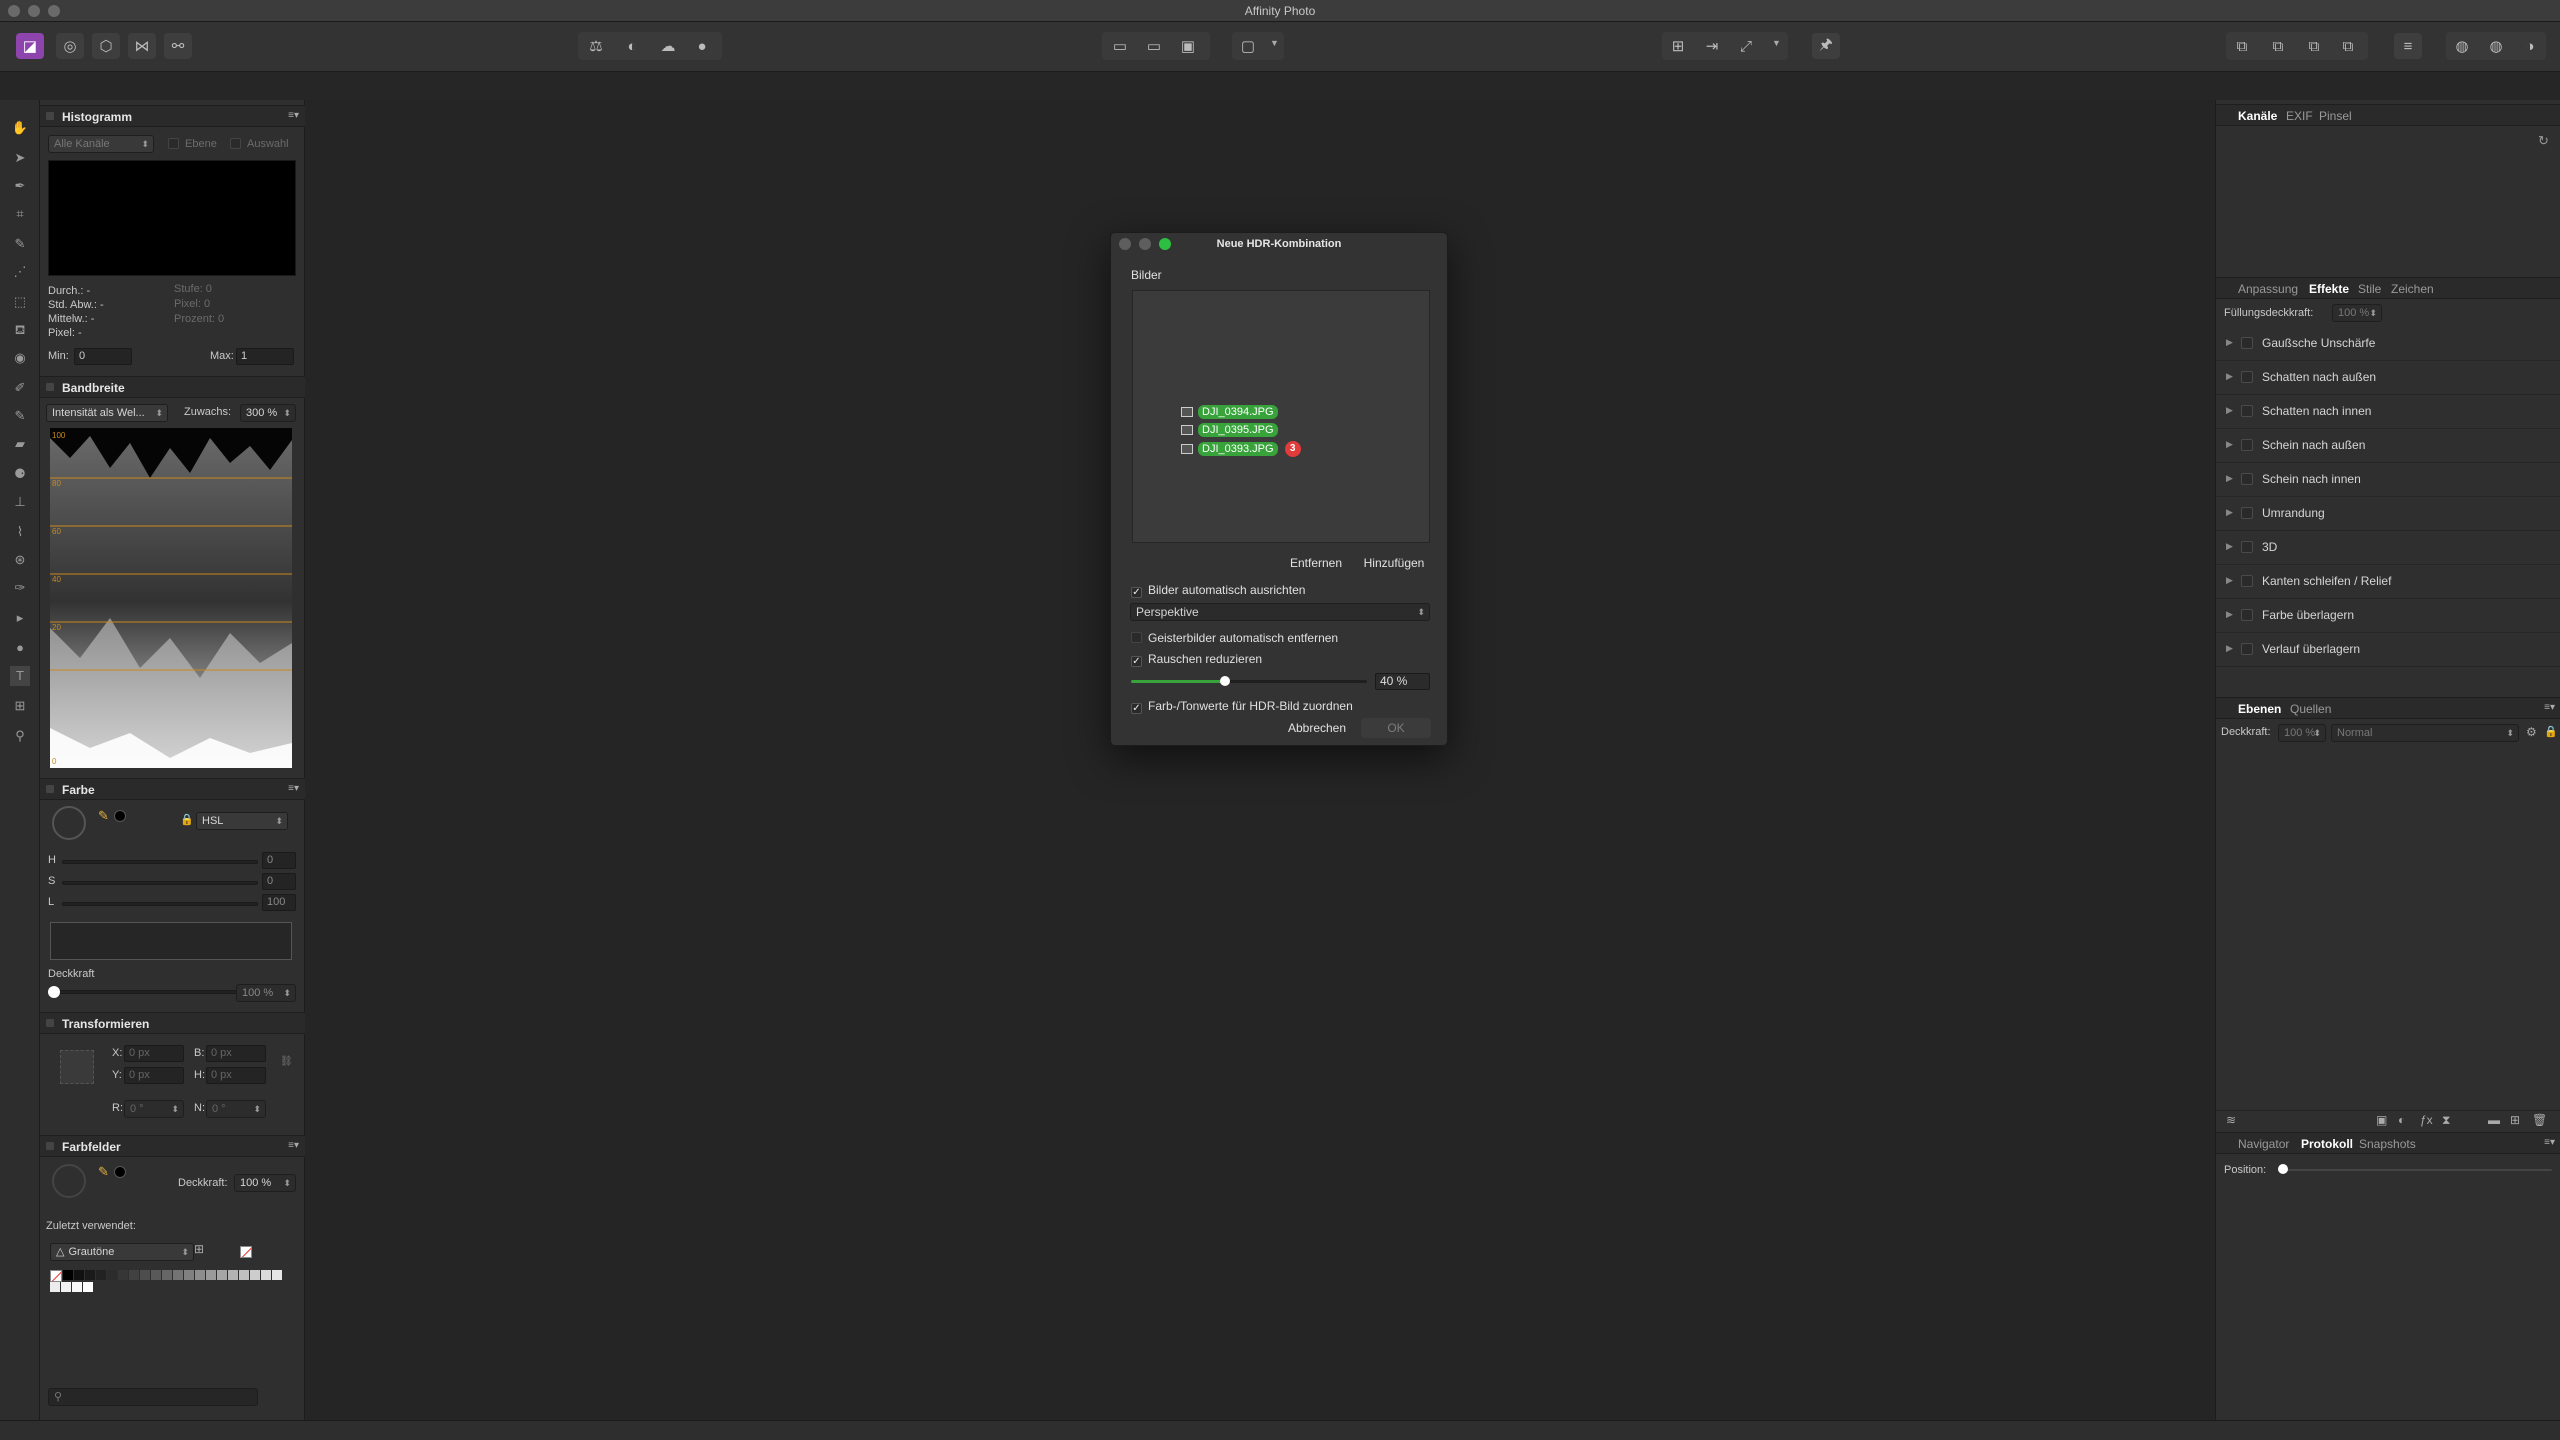 The image size is (2560, 1440). I want to click on text-tool-icon: T, so click(20, 676).